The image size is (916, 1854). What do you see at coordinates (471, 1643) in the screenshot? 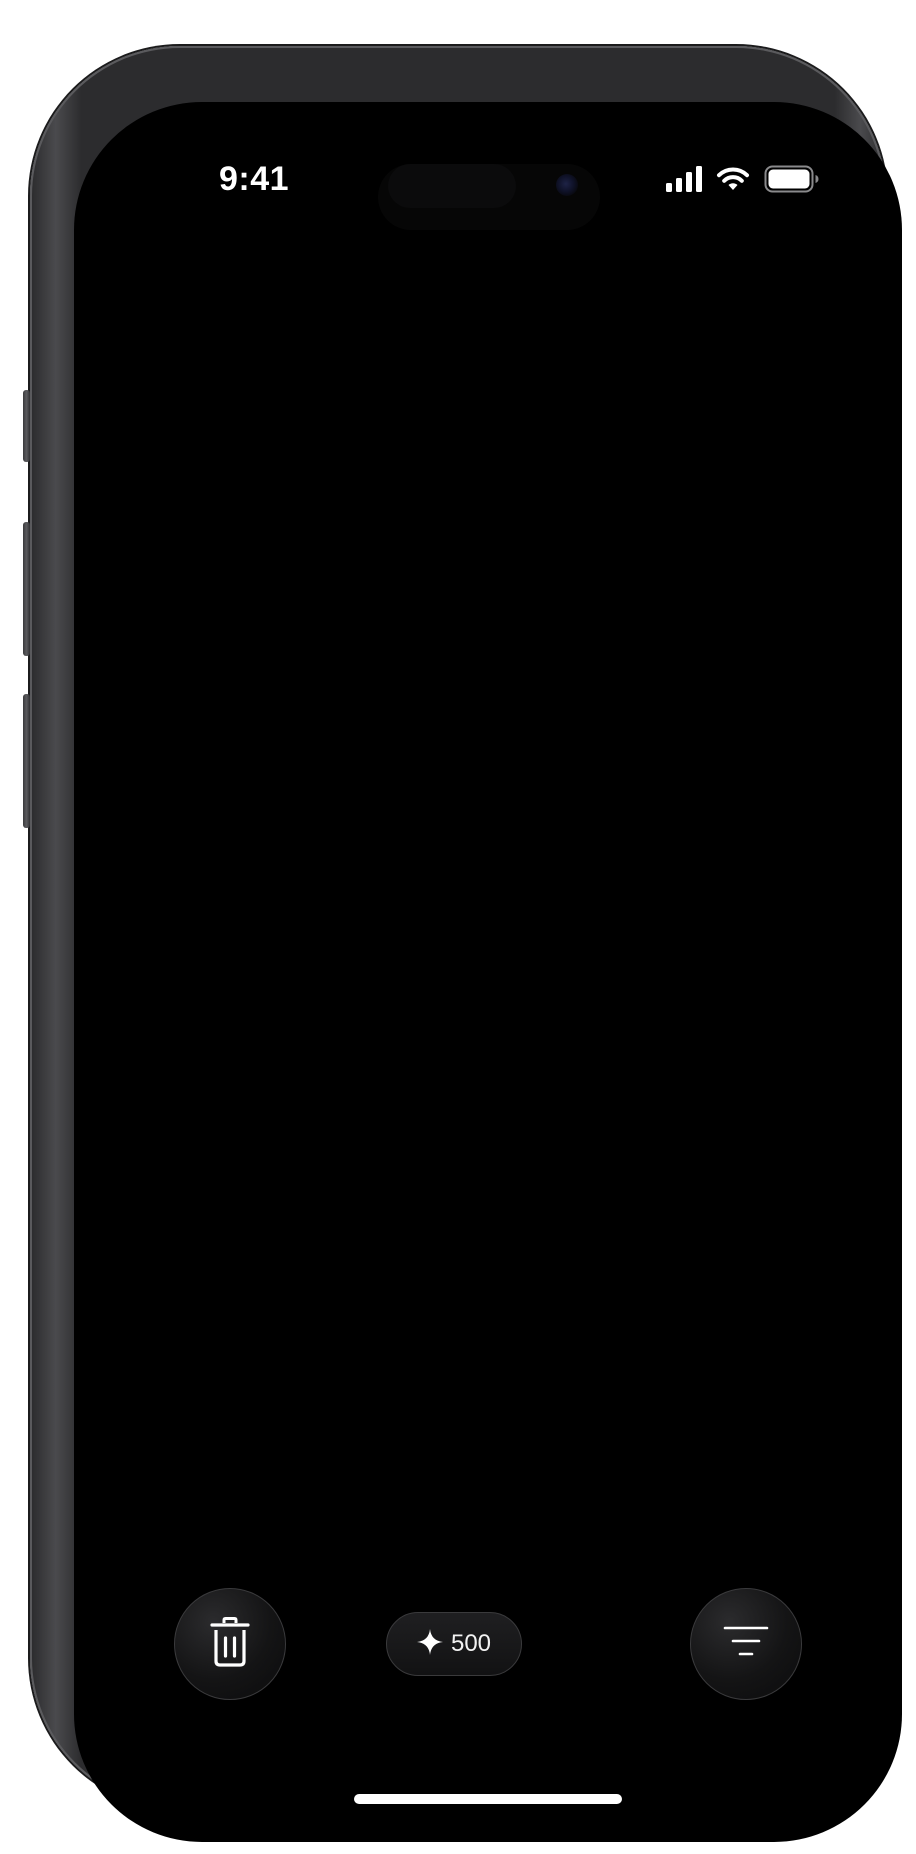
I see `credits-count: 500` at bounding box center [471, 1643].